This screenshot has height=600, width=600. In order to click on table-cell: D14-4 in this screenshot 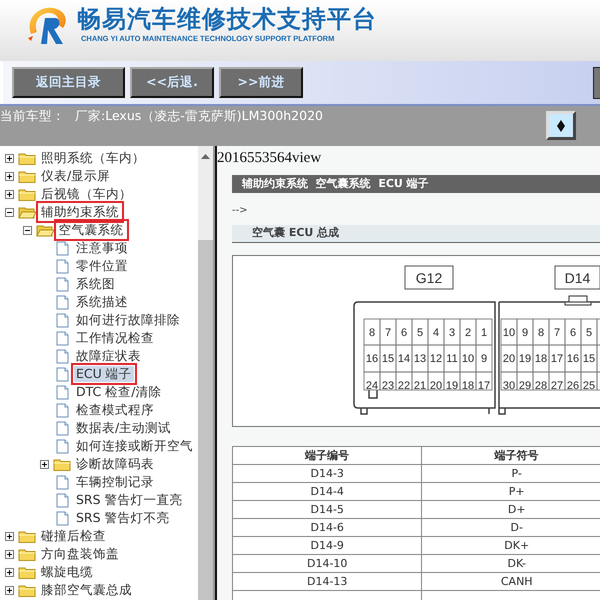, I will do `click(327, 491)`.